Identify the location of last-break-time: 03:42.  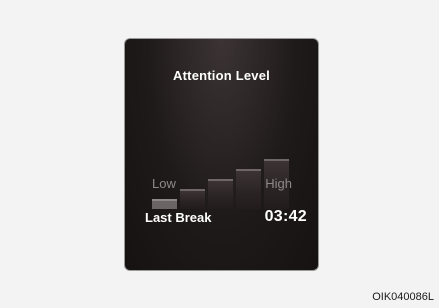
(285, 216).